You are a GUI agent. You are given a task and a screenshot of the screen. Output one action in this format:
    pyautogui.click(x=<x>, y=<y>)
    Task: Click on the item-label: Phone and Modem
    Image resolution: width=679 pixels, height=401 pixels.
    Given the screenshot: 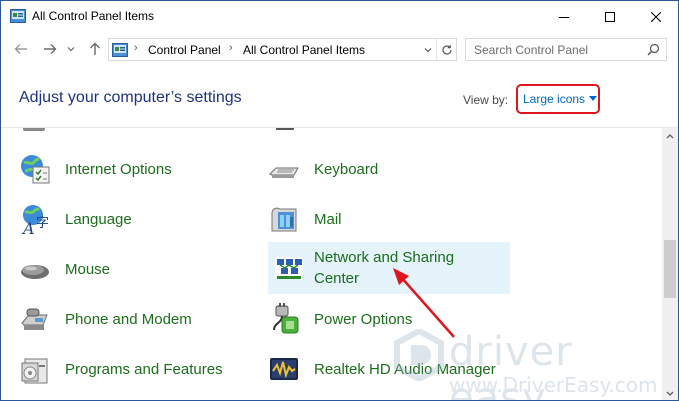 What is the action you would take?
    pyautogui.click(x=128, y=319)
    